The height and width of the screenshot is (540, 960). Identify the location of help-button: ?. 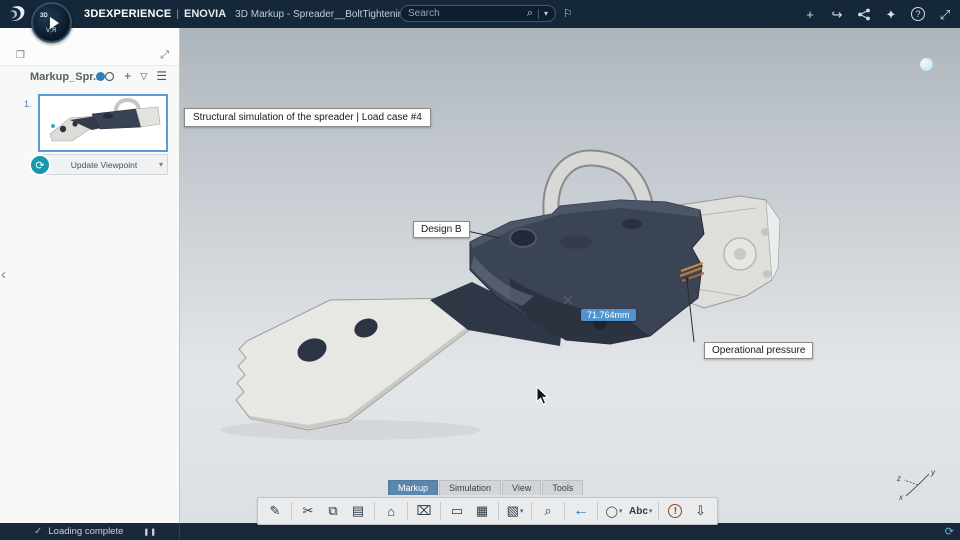
(918, 14).